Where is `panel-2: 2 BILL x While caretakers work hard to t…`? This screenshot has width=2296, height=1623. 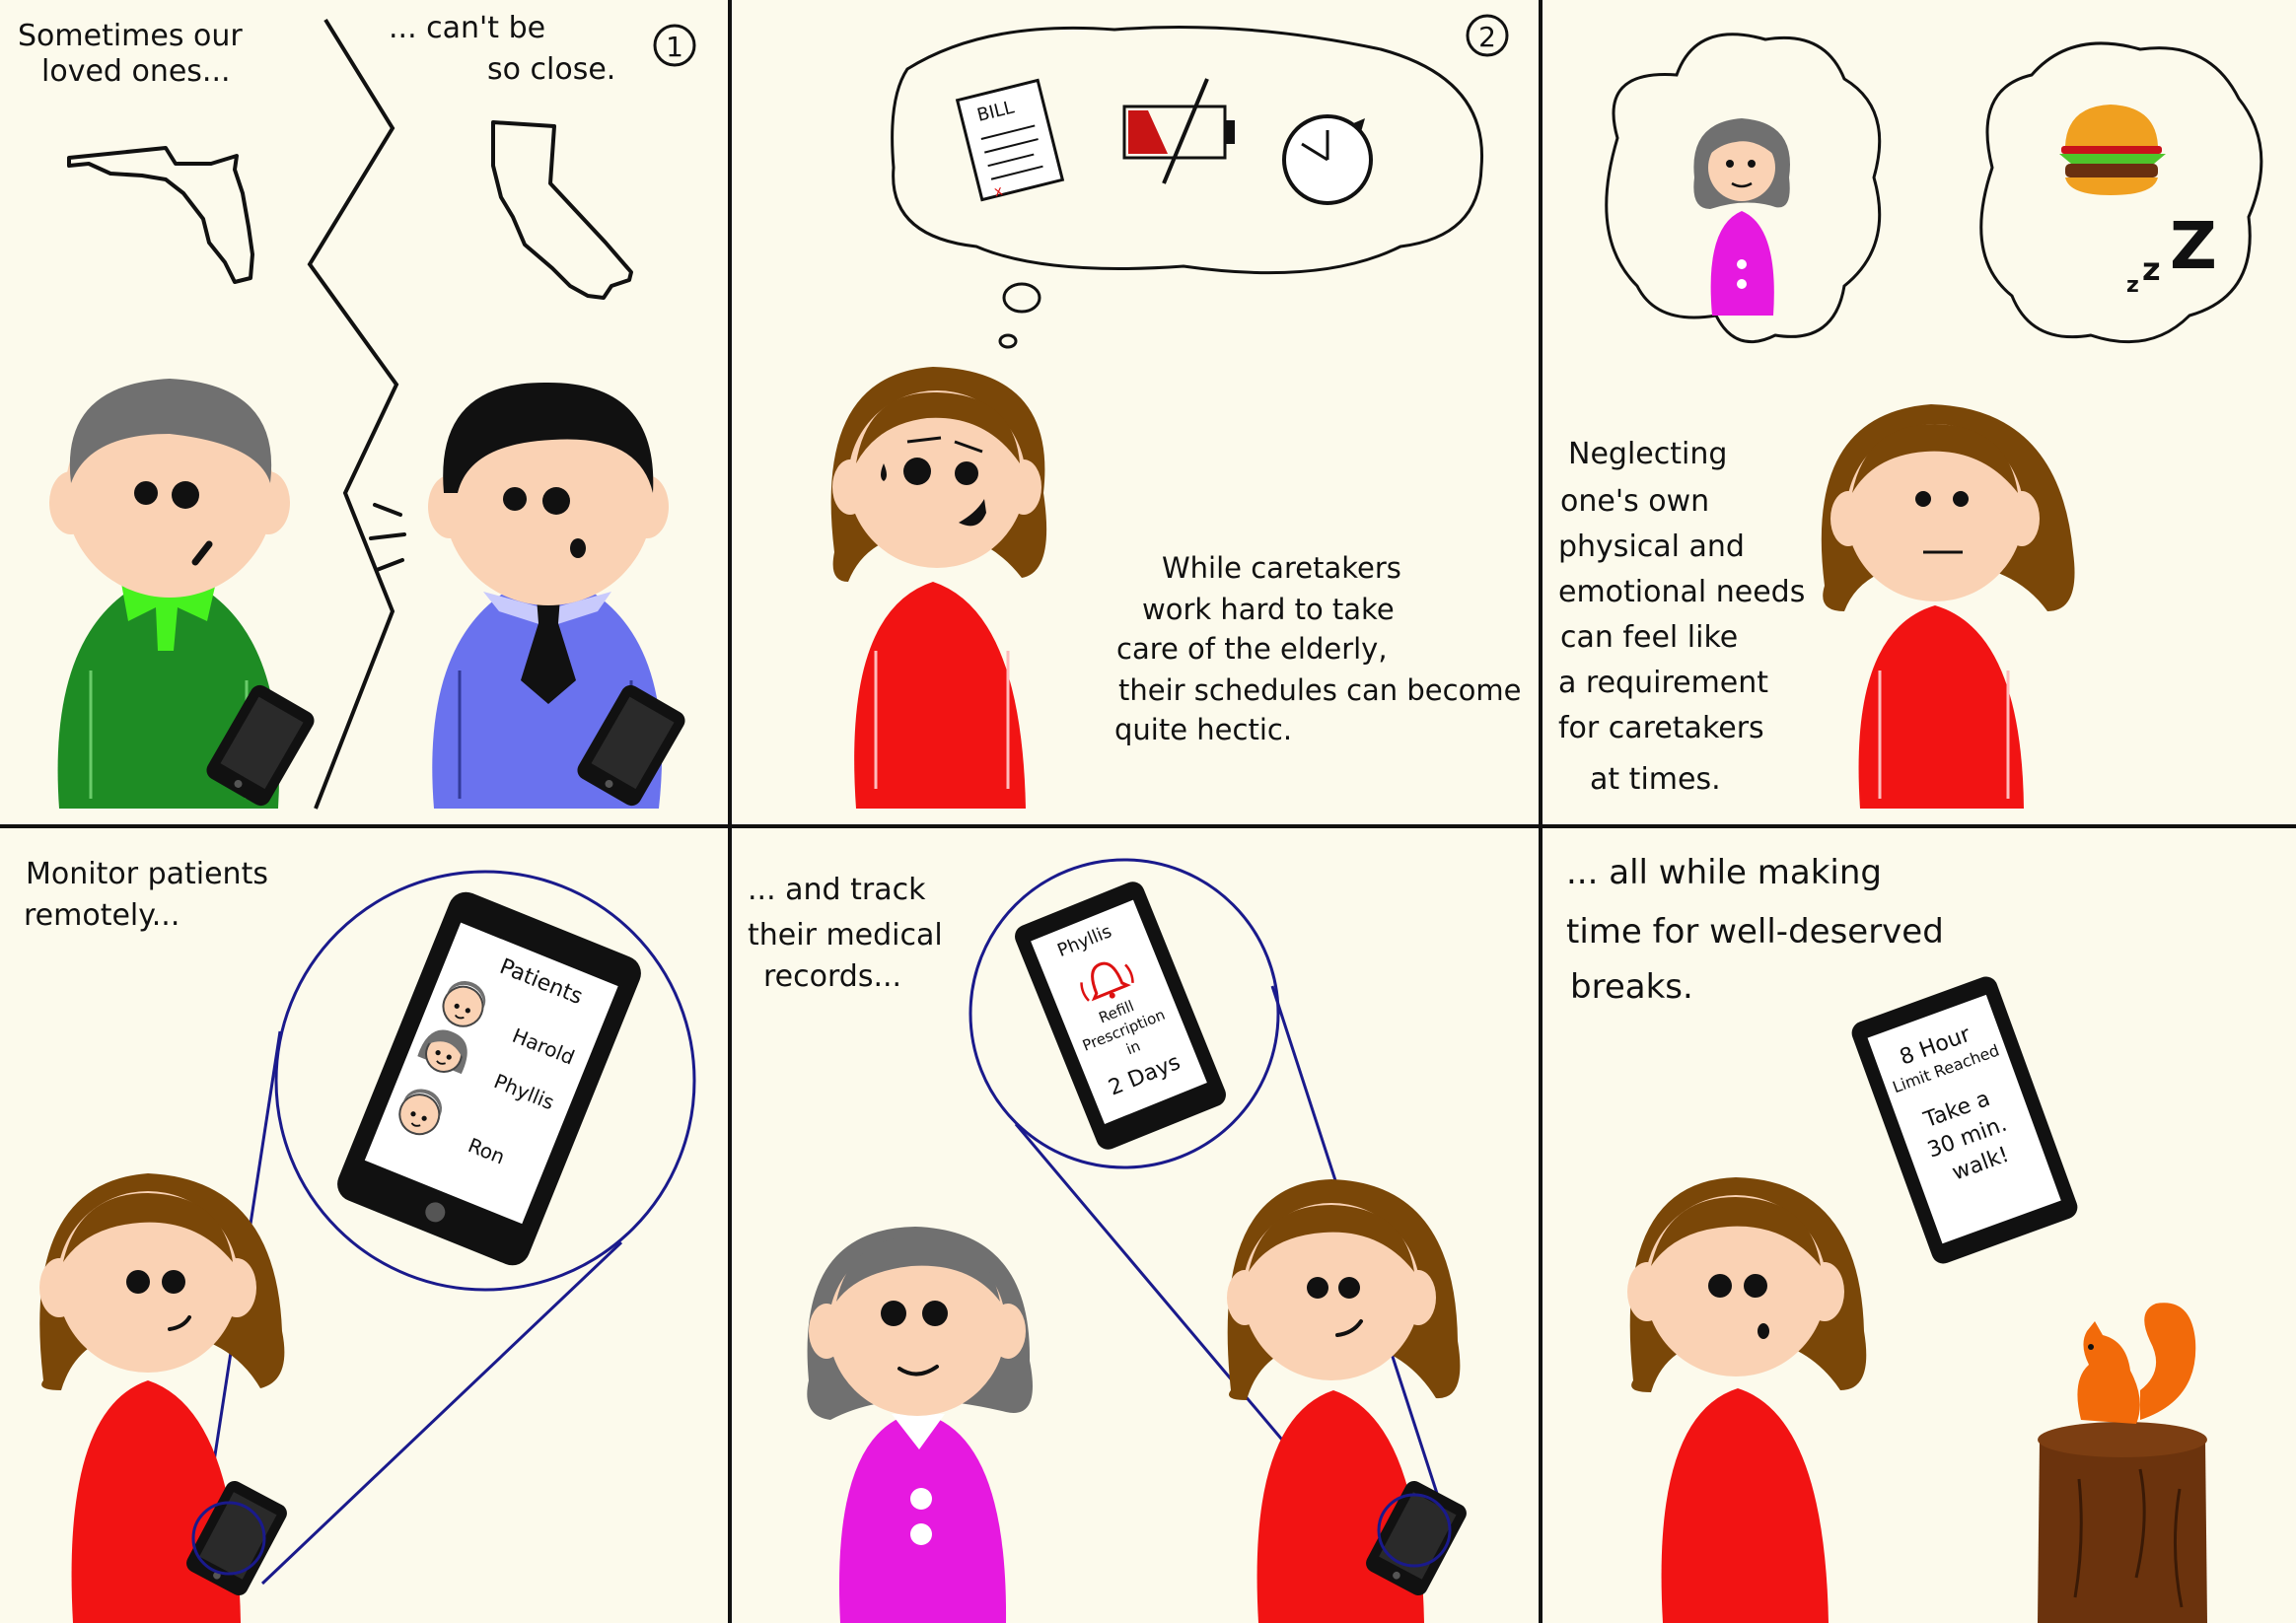 panel-2: 2 BILL x While caretakers work hard to t… is located at coordinates (1181, 412).